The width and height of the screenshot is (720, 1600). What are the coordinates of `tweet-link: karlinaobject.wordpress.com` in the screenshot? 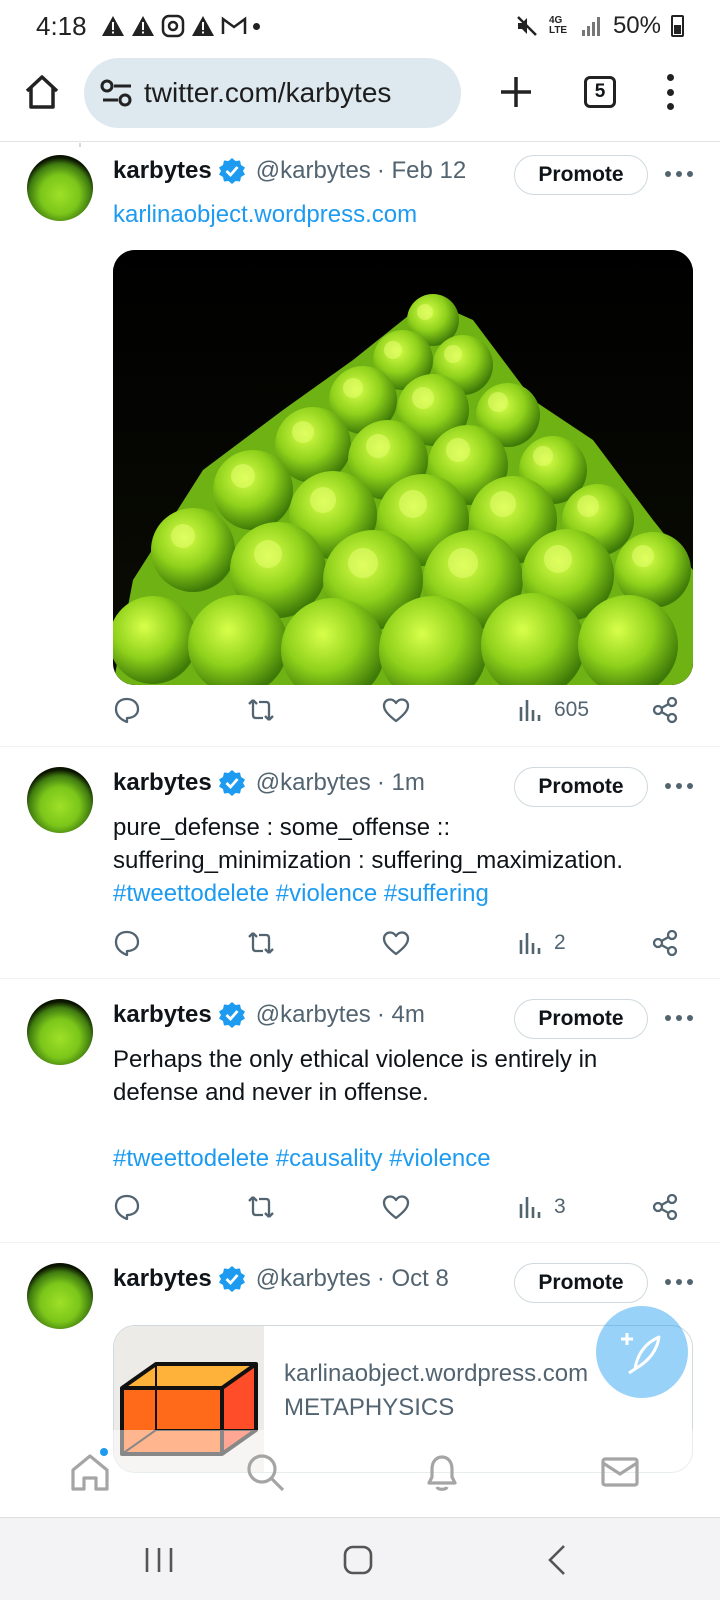 It's located at (265, 215).